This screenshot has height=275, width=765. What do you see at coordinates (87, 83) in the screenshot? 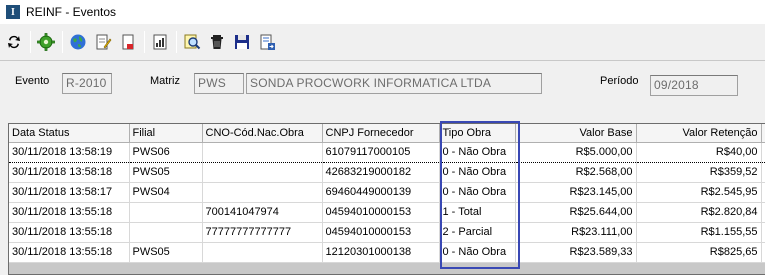
I see `evento-field: R-2010` at bounding box center [87, 83].